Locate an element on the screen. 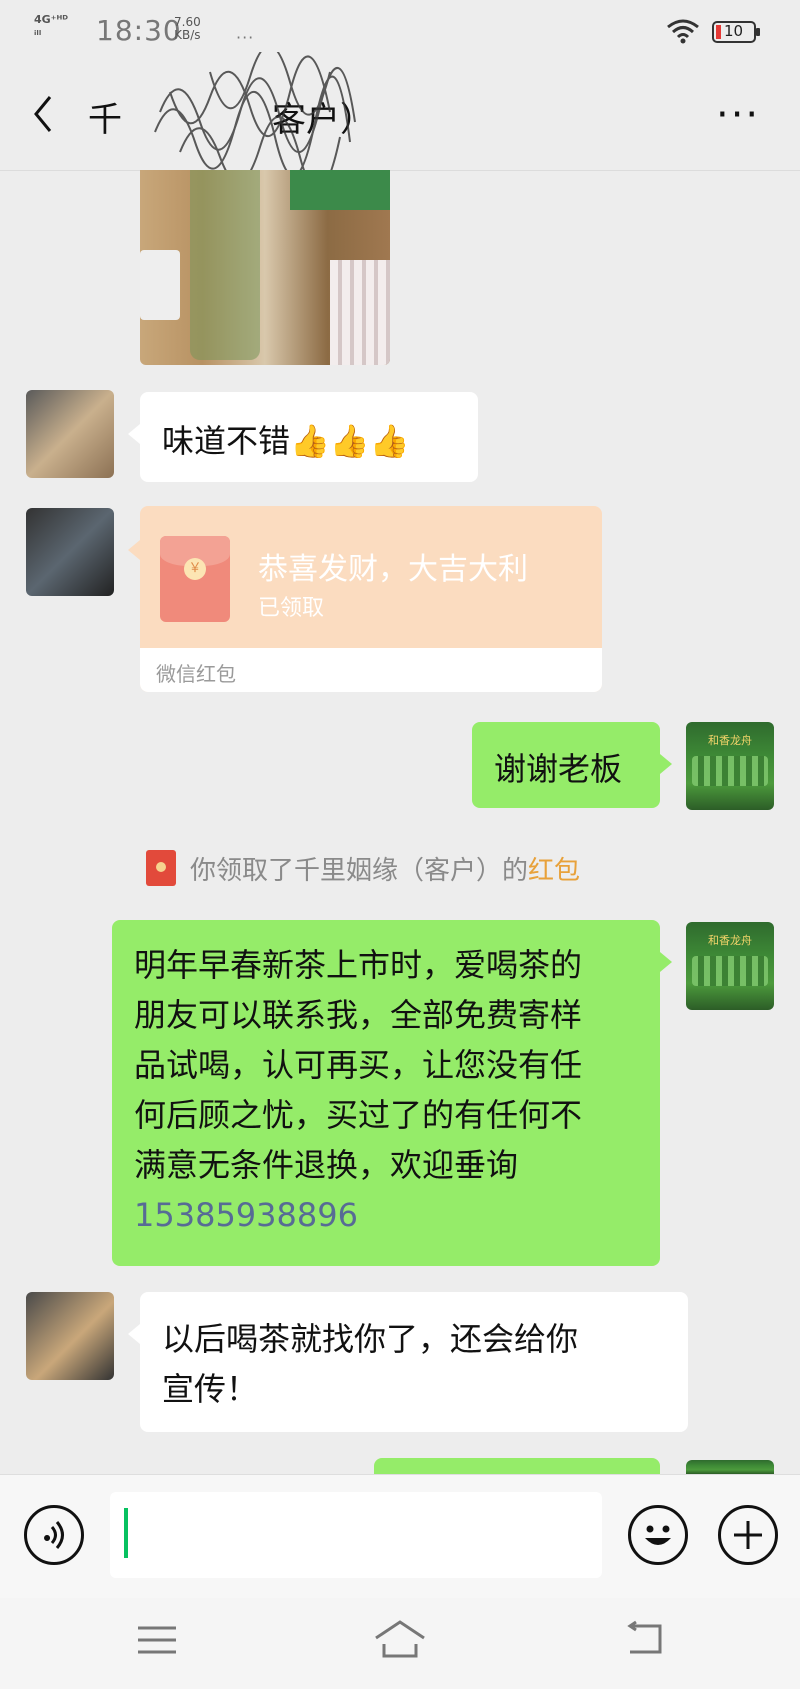  more-icon: ··· is located at coordinates (738, 115).